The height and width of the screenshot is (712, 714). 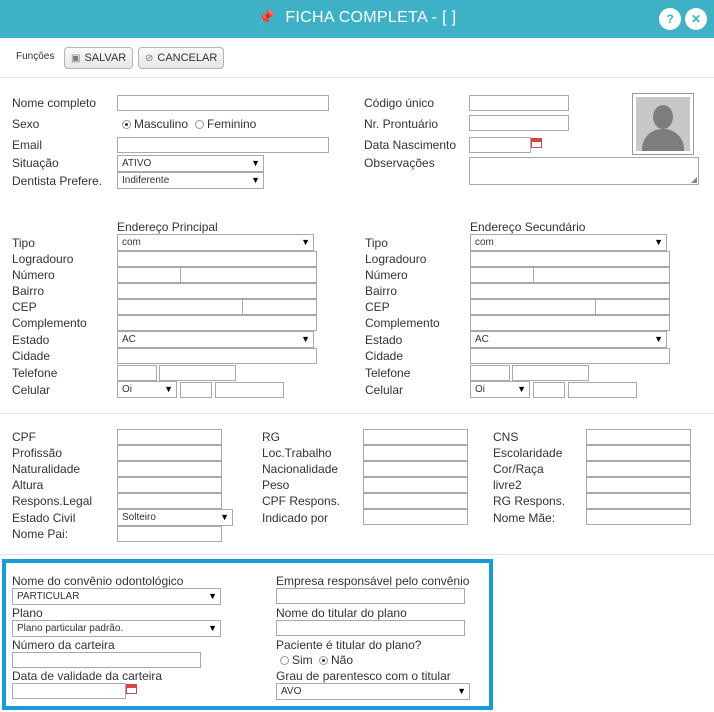 I want to click on naturalidade-input, so click(x=169, y=469).